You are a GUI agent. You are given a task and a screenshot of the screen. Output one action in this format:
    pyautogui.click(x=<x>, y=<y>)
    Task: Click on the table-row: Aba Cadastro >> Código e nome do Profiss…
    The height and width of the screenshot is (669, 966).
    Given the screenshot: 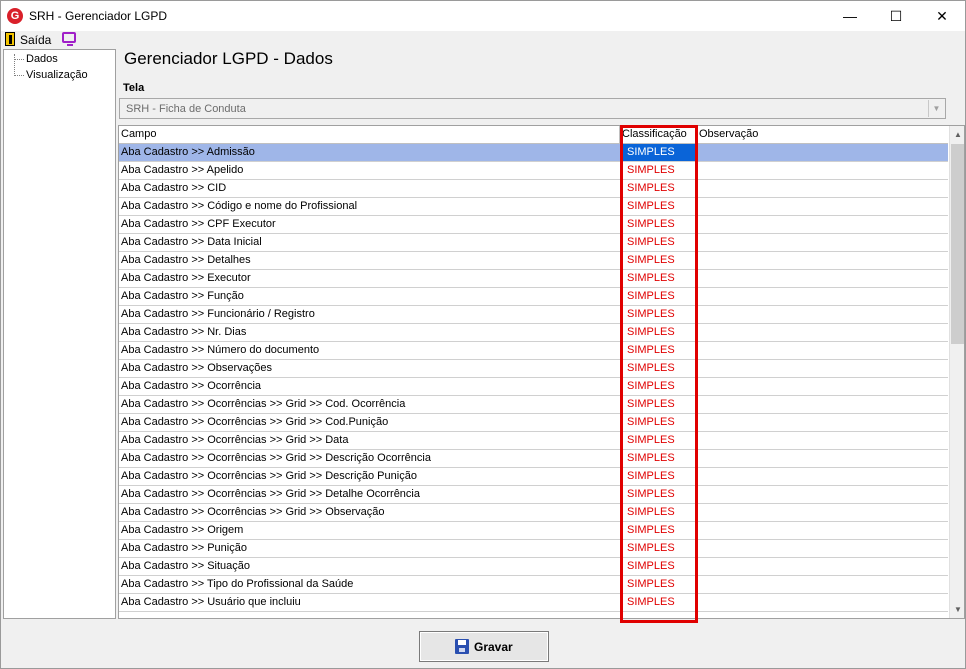 What is the action you would take?
    pyautogui.click(x=533, y=207)
    